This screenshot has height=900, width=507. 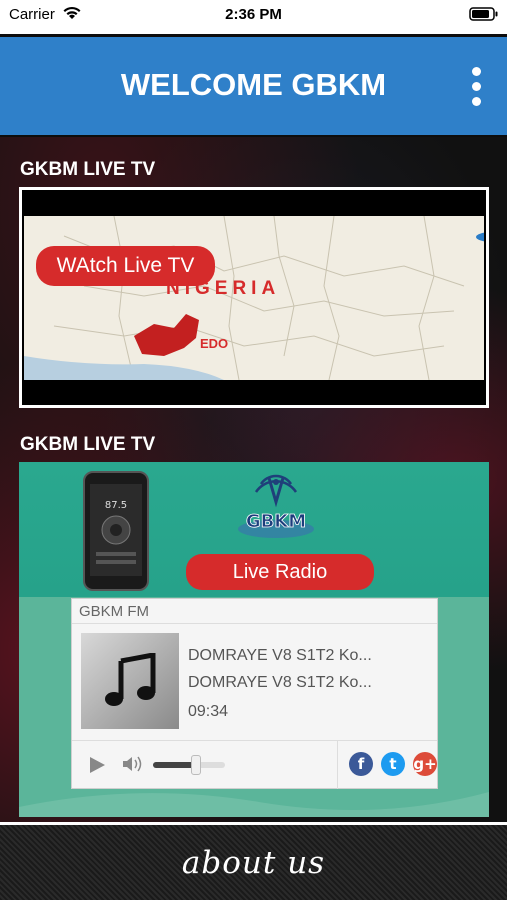 What do you see at coordinates (253, 14) in the screenshot?
I see `status-time: 2:36 PM` at bounding box center [253, 14].